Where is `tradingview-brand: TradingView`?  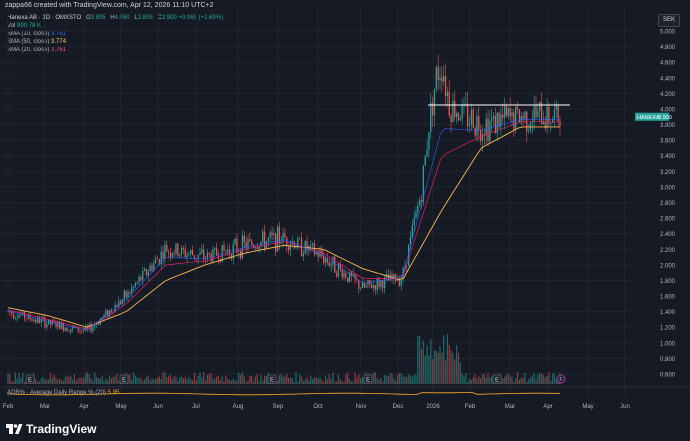 tradingview-brand: TradingView is located at coordinates (61, 429).